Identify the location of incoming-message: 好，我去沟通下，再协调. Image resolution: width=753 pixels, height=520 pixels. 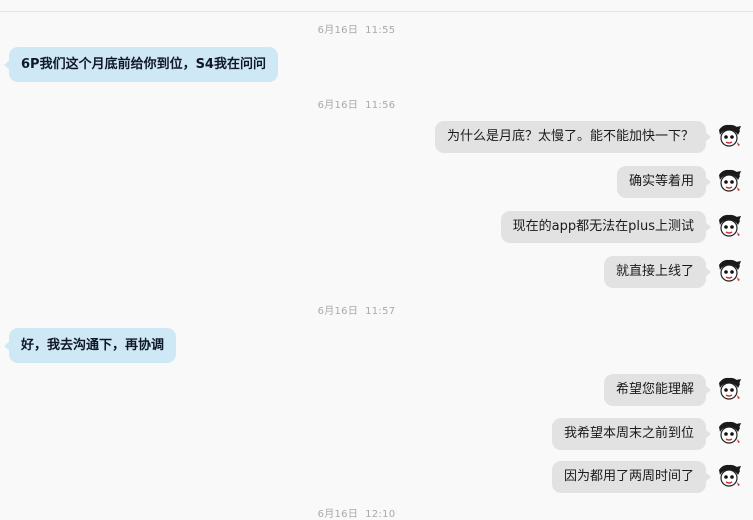
(90, 345).